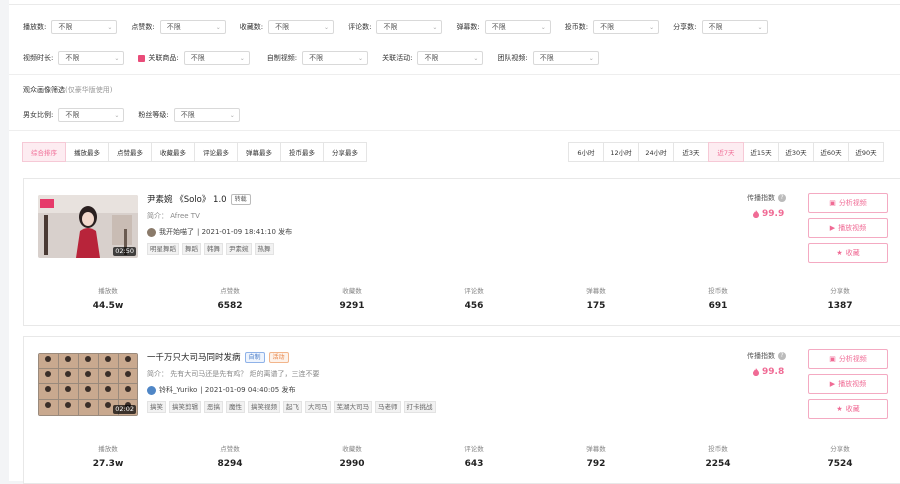 The width and height of the screenshot is (900, 484). I want to click on video-tag: 搞笑剪辑, so click(185, 407).